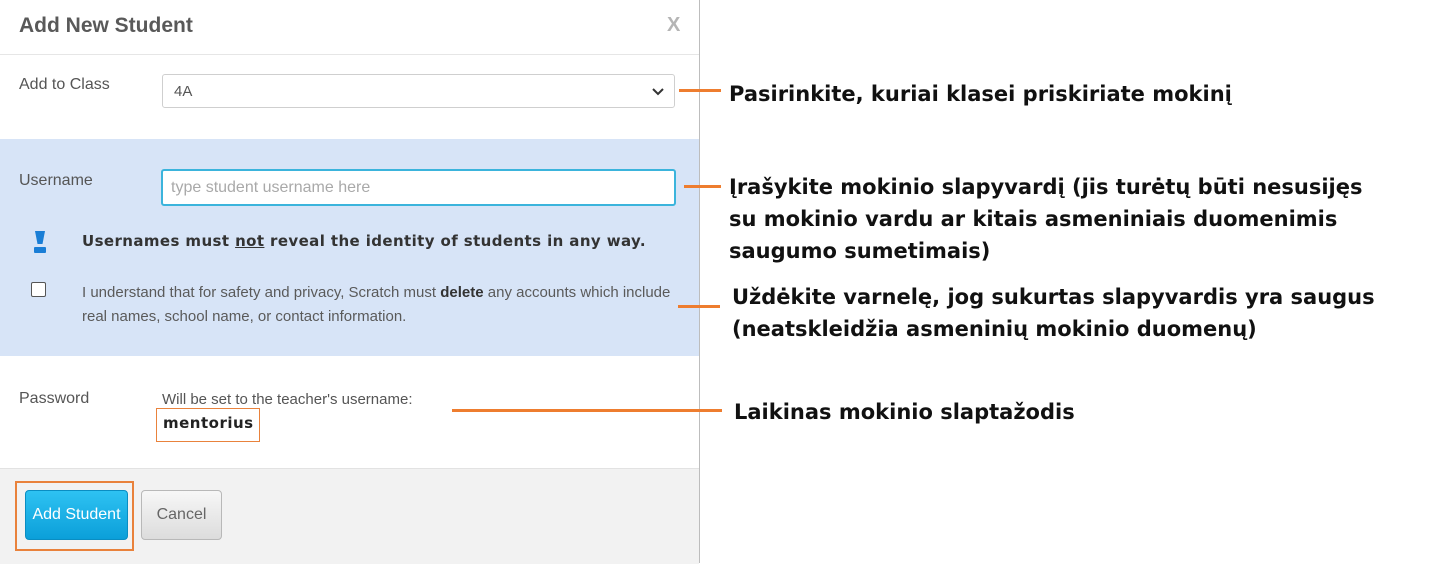  Describe the element at coordinates (418, 187) in the screenshot. I see `username-input` at that location.